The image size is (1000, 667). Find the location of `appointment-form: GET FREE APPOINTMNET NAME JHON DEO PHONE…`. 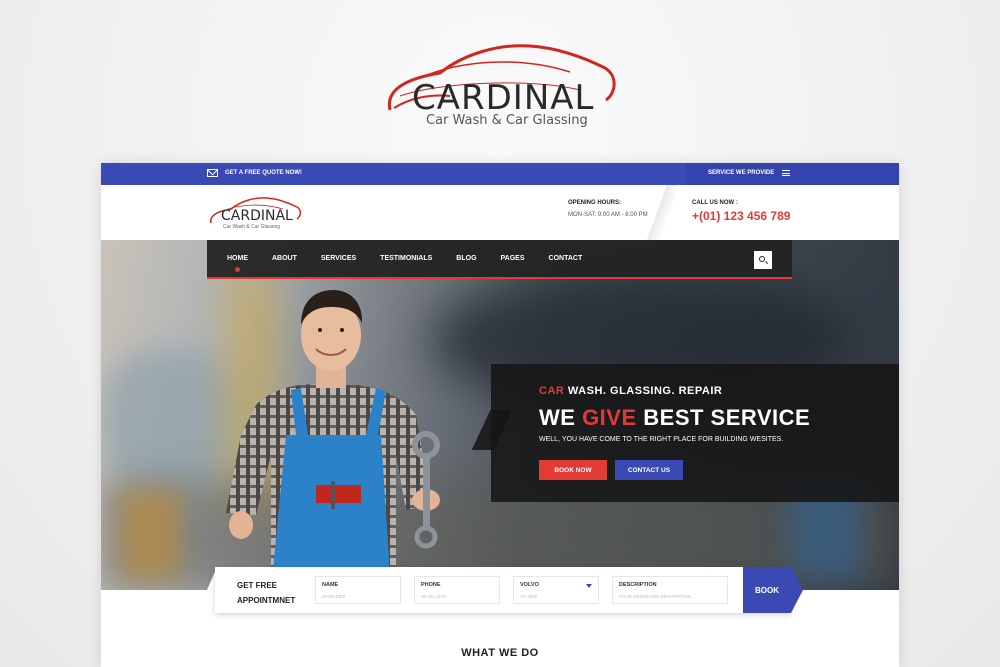

appointment-form: GET FREE APPOINTMNET NAME JHON DEO PHONE… is located at coordinates (503, 590).